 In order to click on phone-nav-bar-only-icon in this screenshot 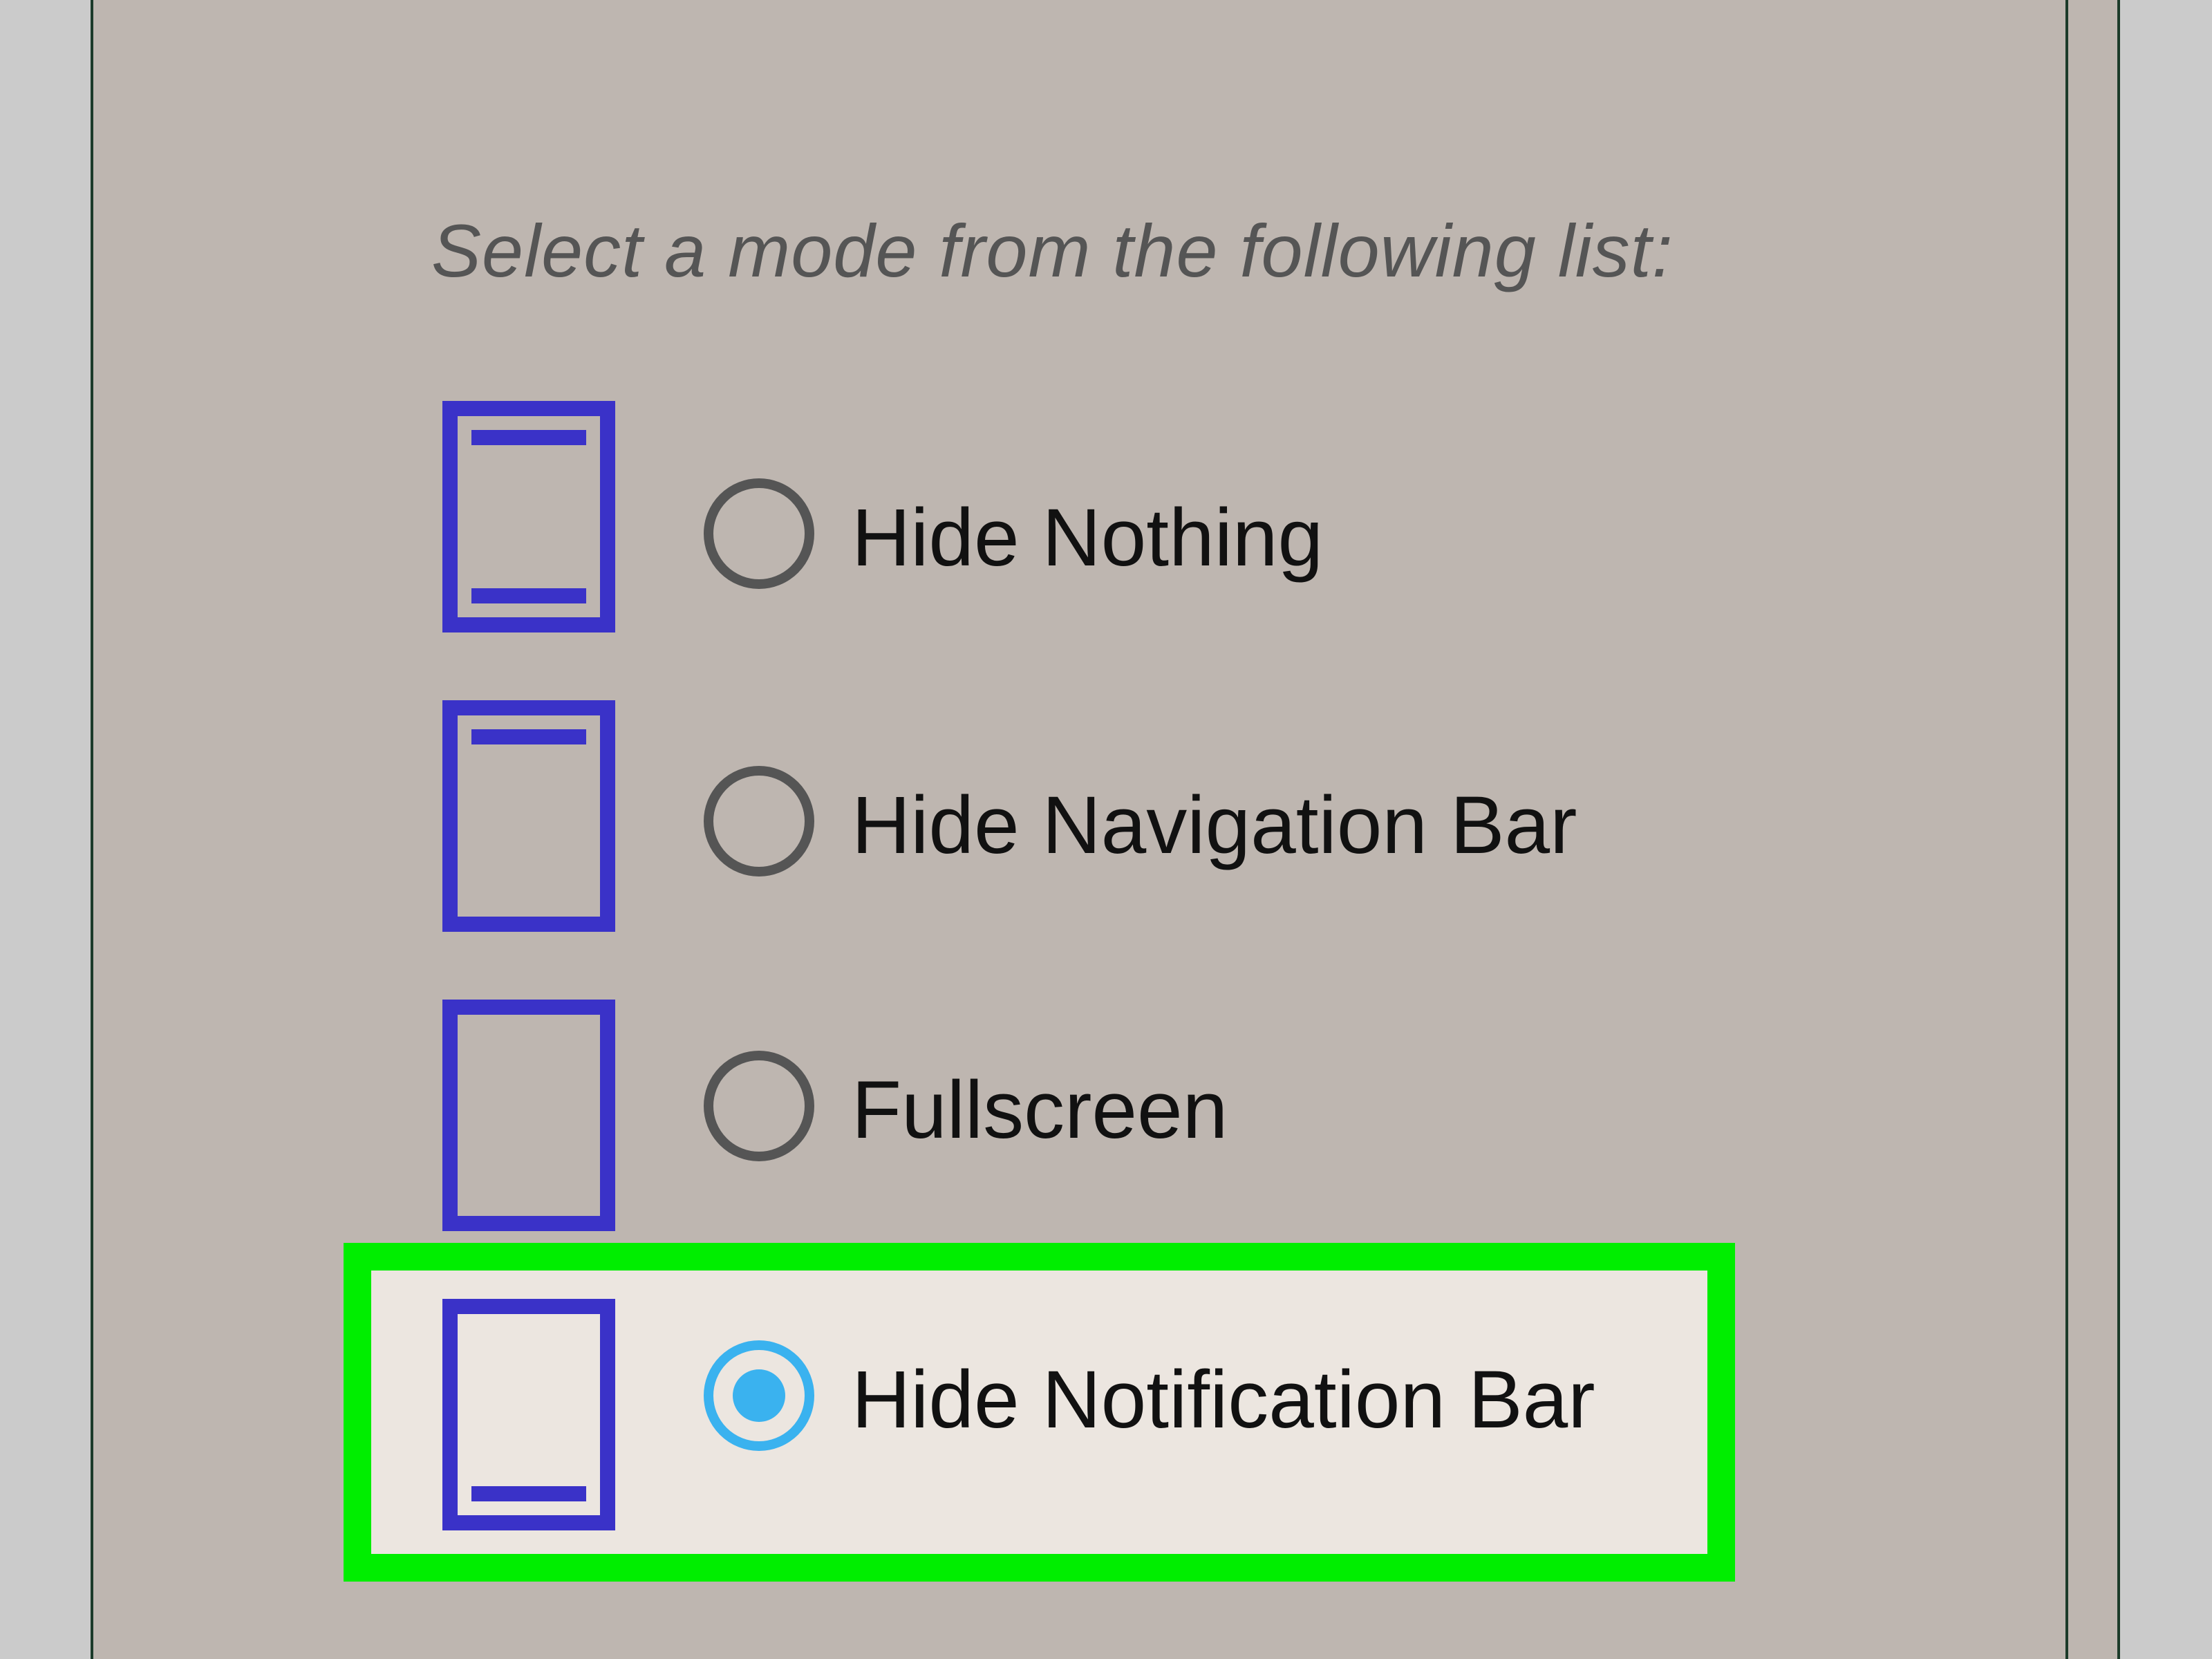, I will do `click(528, 1414)`.